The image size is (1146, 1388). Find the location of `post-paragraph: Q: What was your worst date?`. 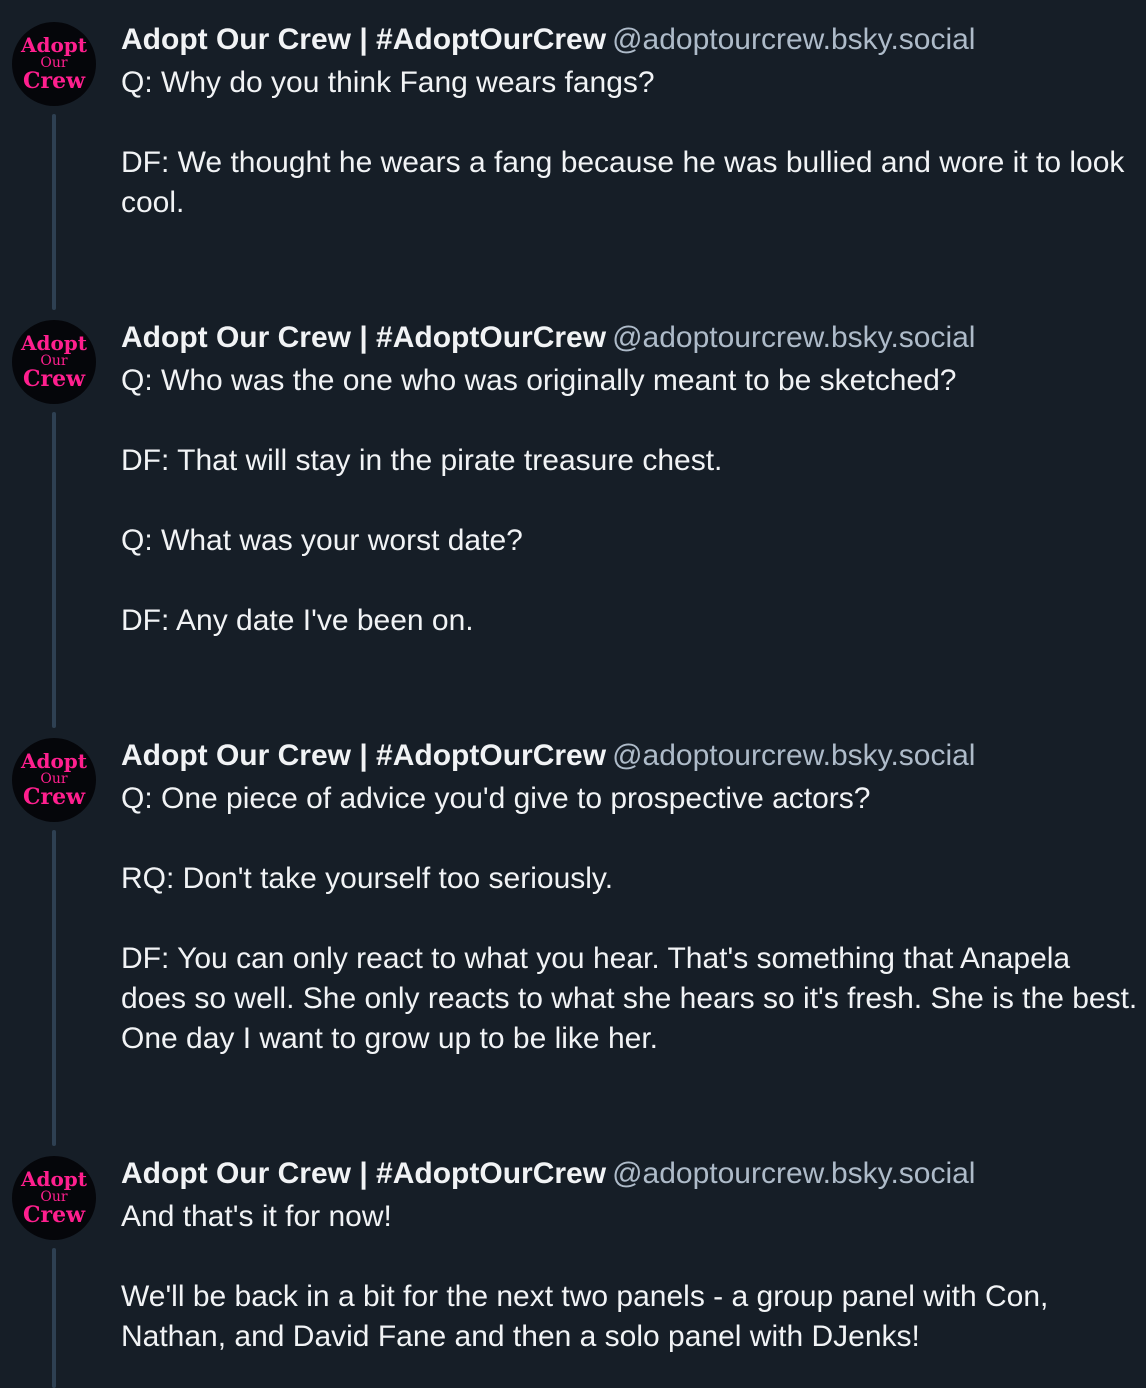

post-paragraph: Q: What was your worst date? is located at coordinates (322, 540).